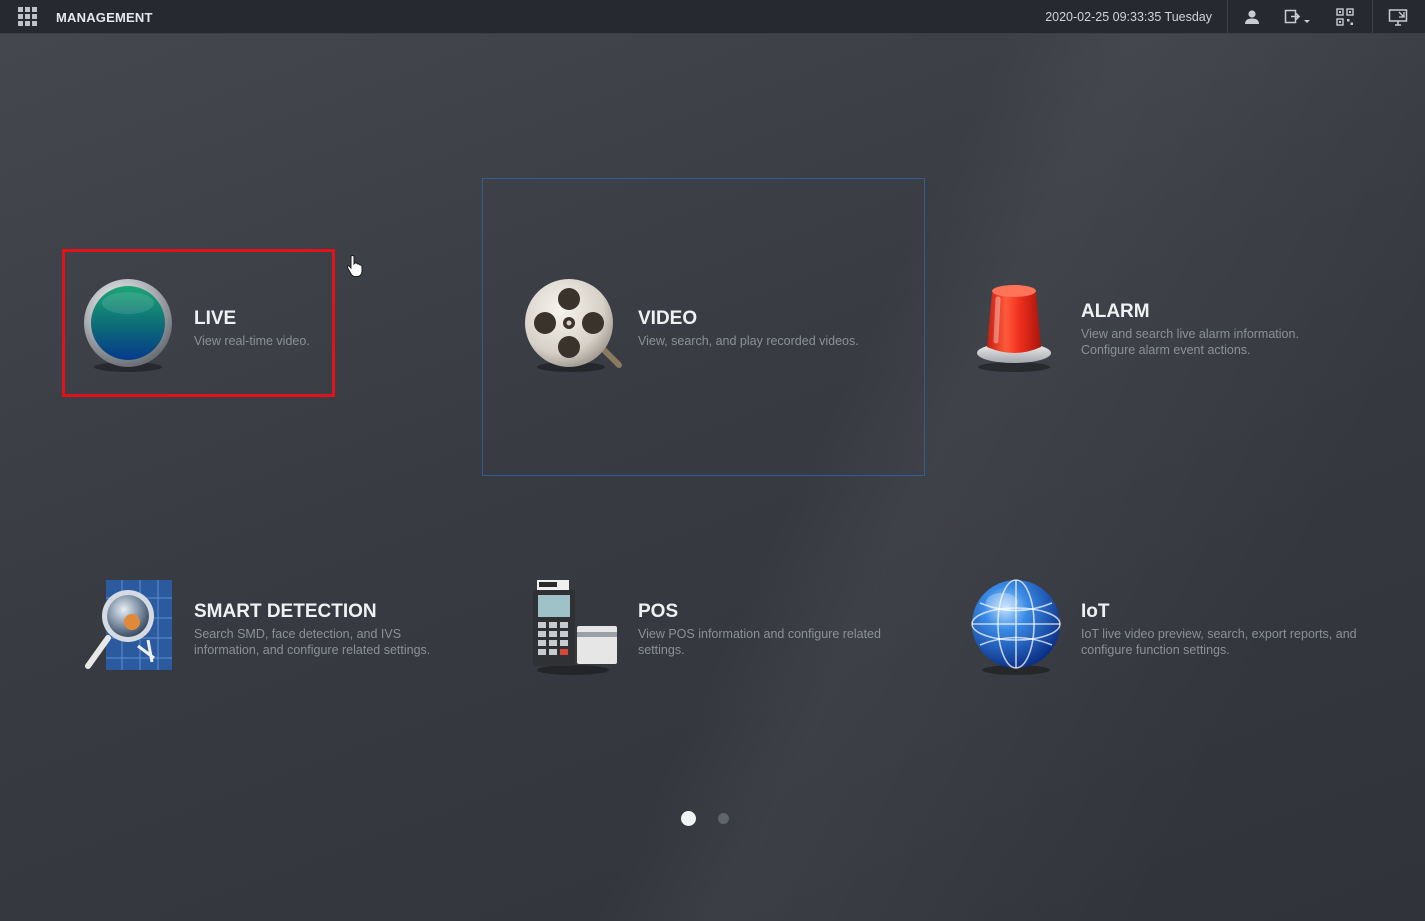  I want to click on smart-detection-title: SMART DETECTION, so click(285, 611).